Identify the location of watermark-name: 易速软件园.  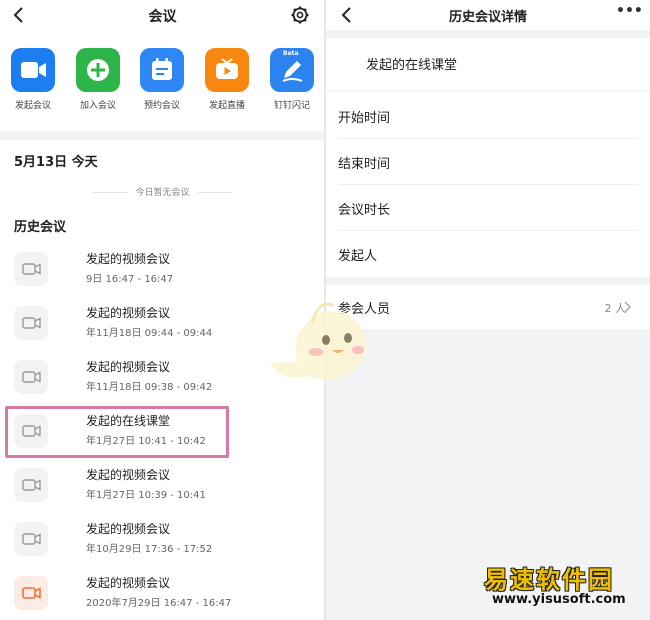
(549, 580).